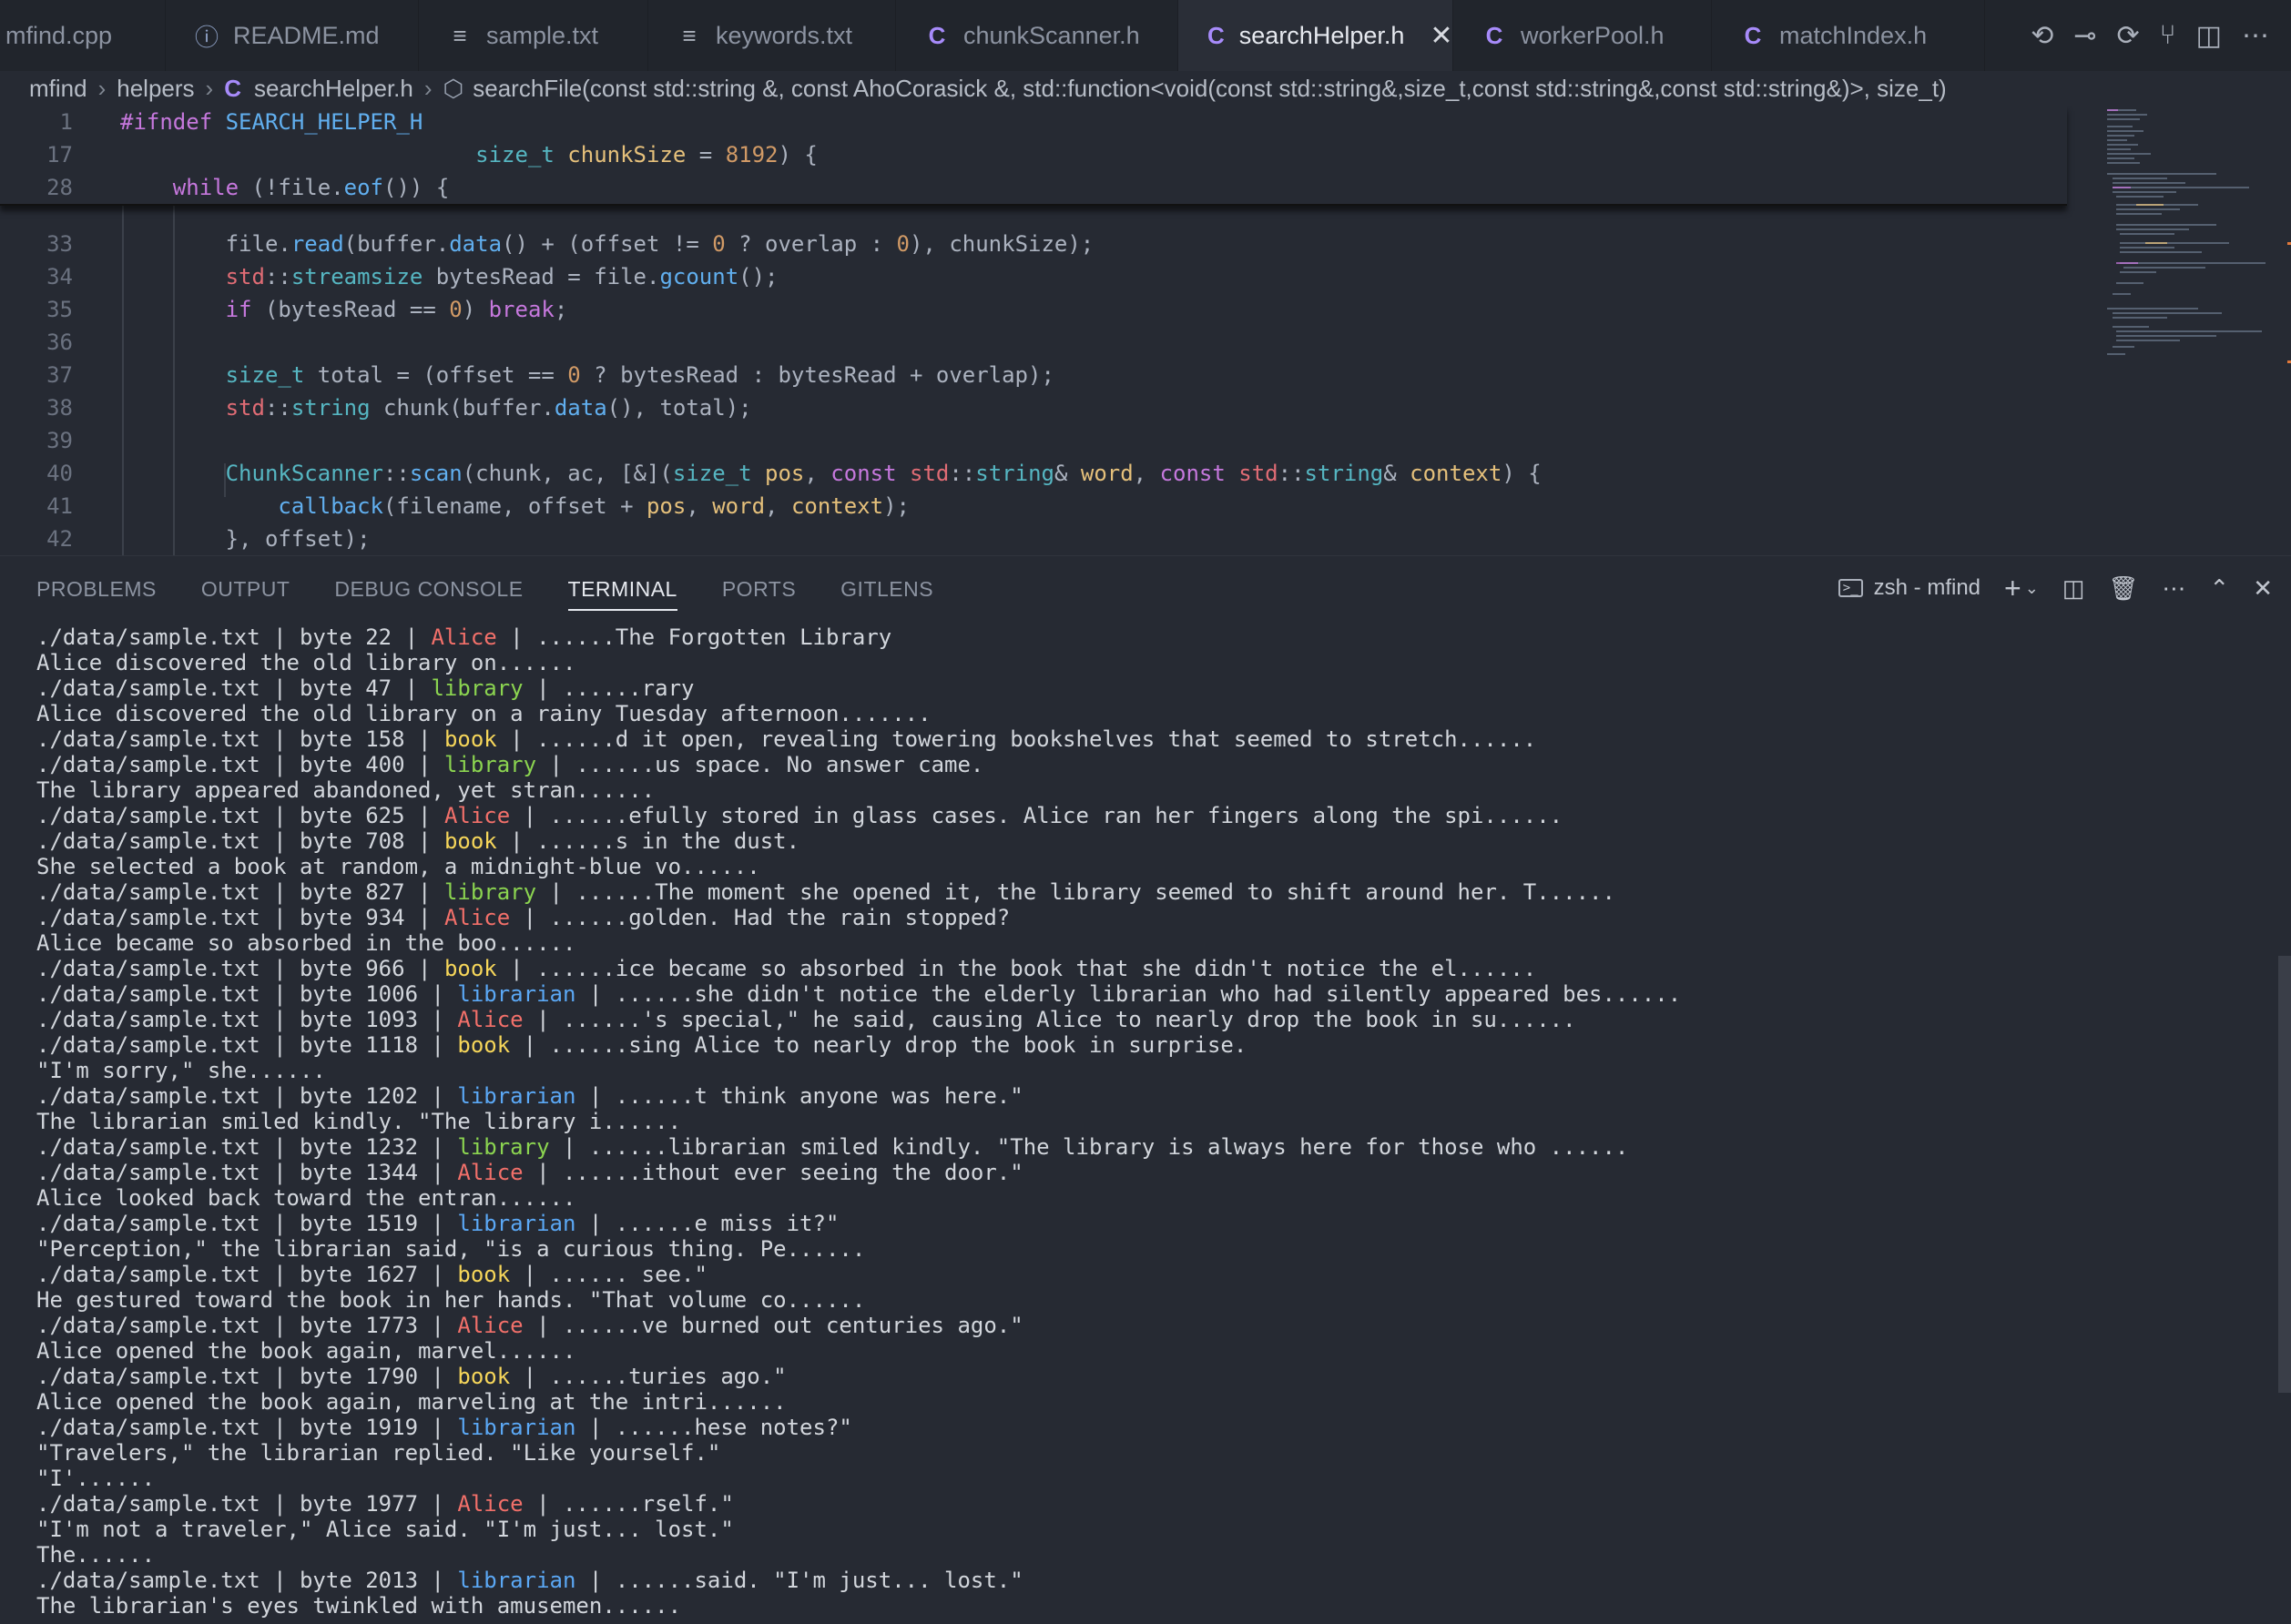  What do you see at coordinates (1848, 35) in the screenshot?
I see `tab-matchindex-h: C matchIndex.h` at bounding box center [1848, 35].